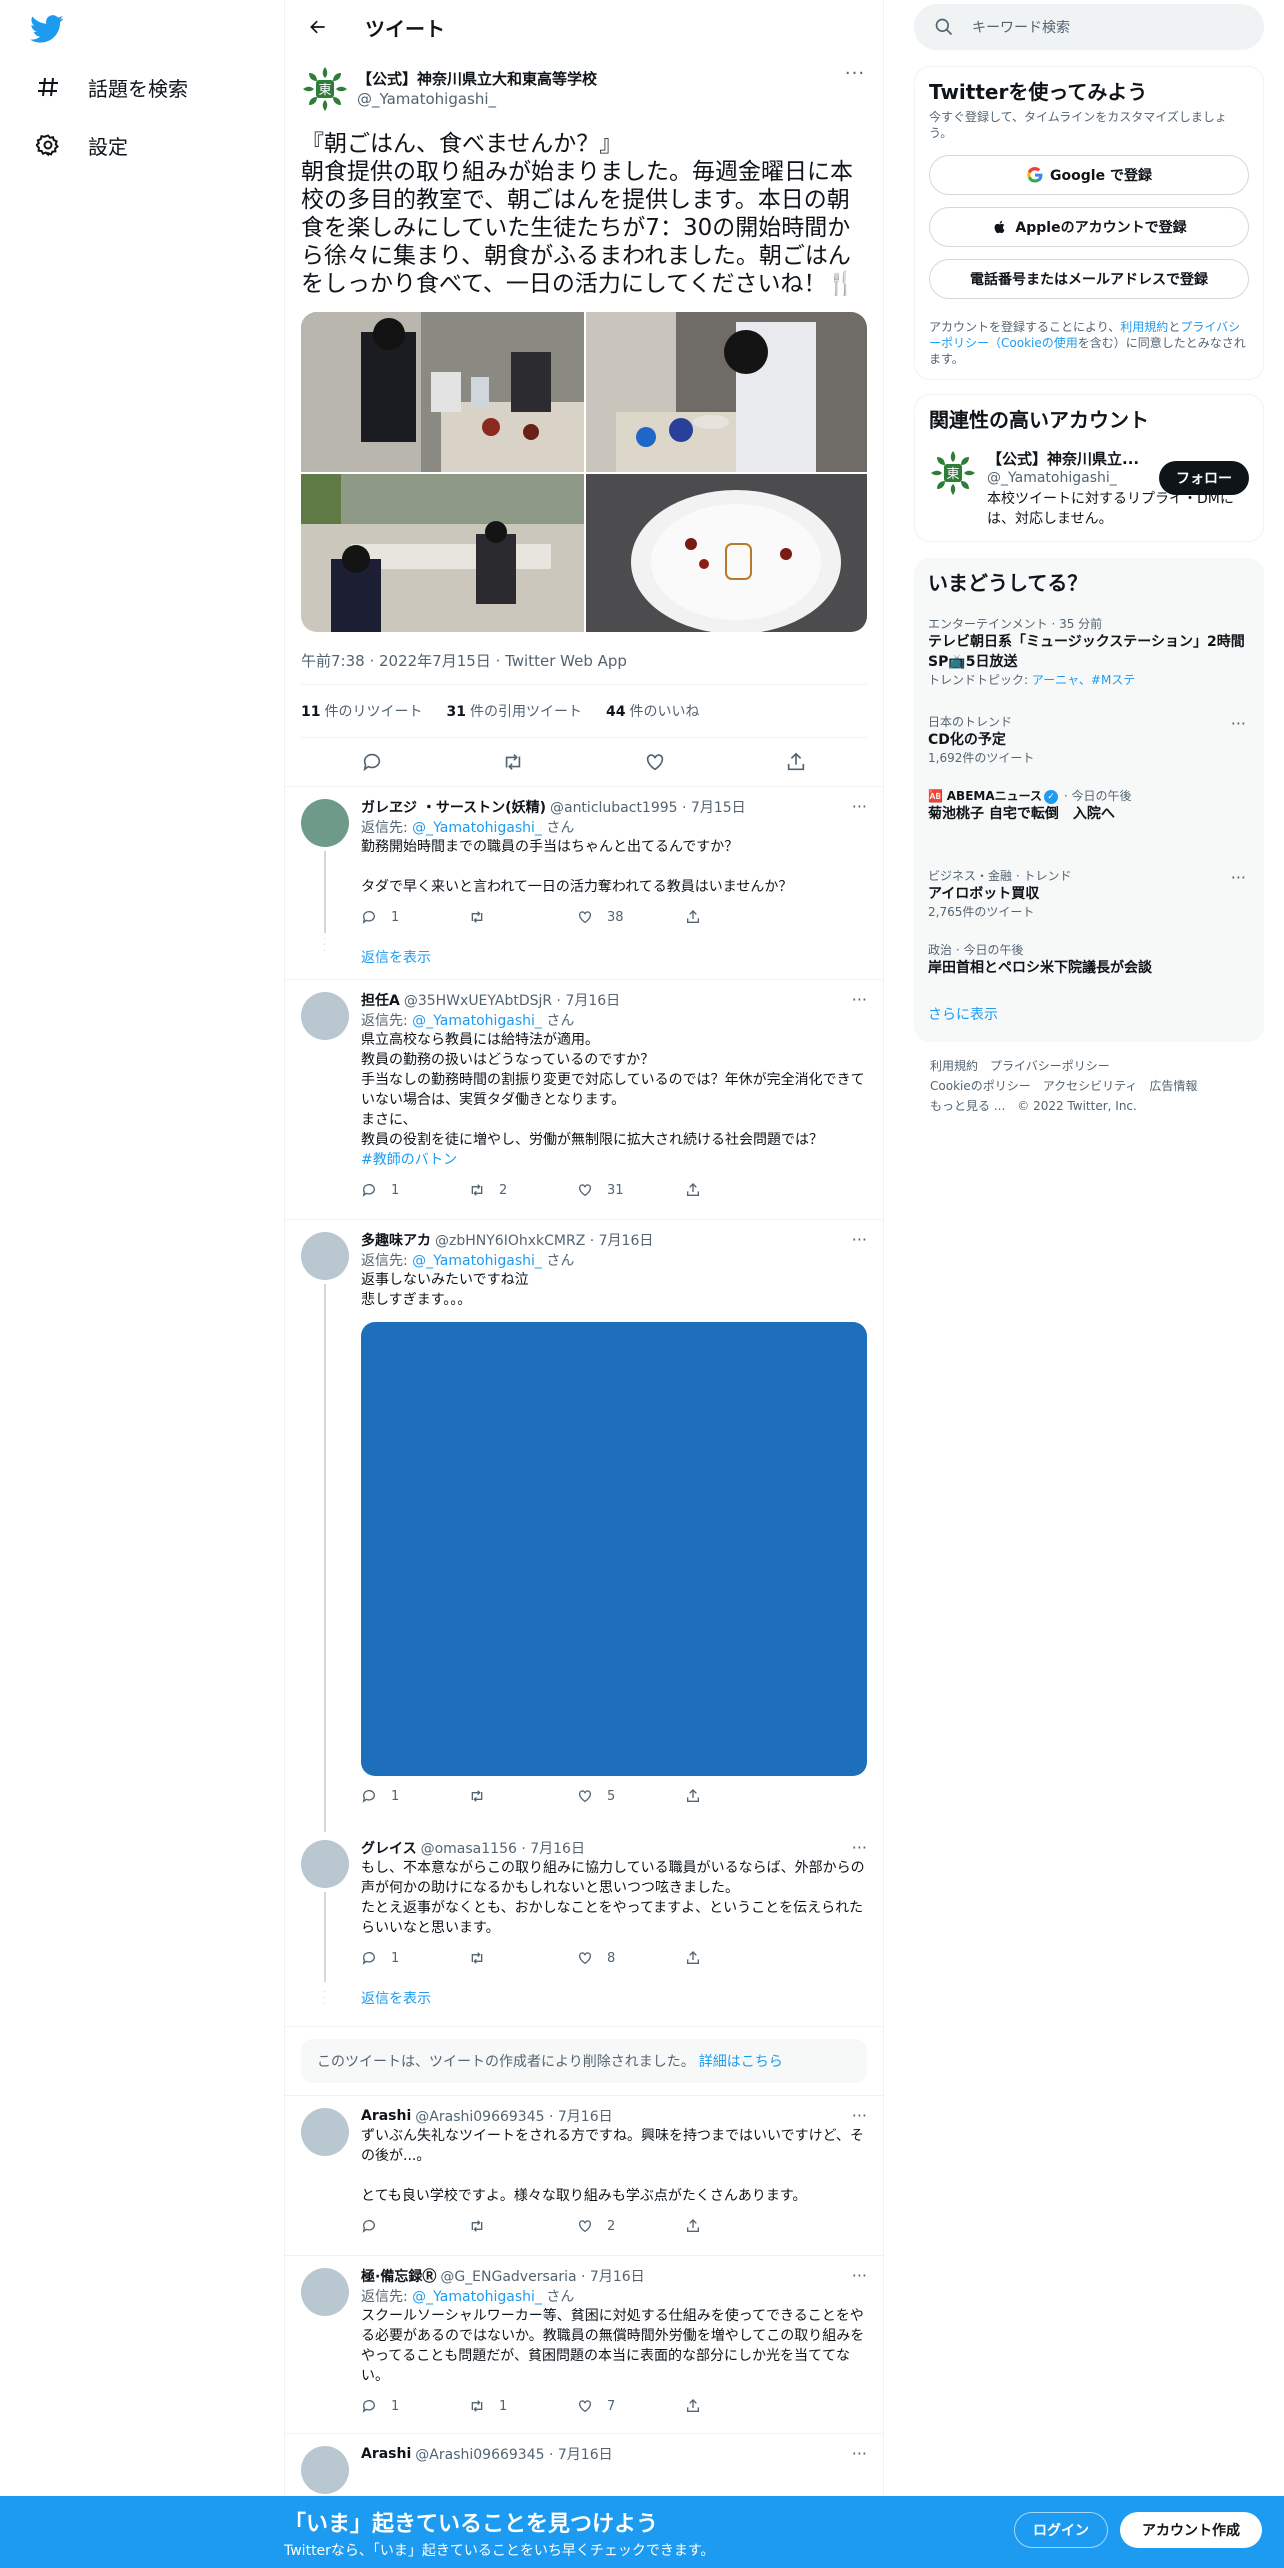  What do you see at coordinates (325, 89) in the screenshot?
I see `school-logo-avatar: 東` at bounding box center [325, 89].